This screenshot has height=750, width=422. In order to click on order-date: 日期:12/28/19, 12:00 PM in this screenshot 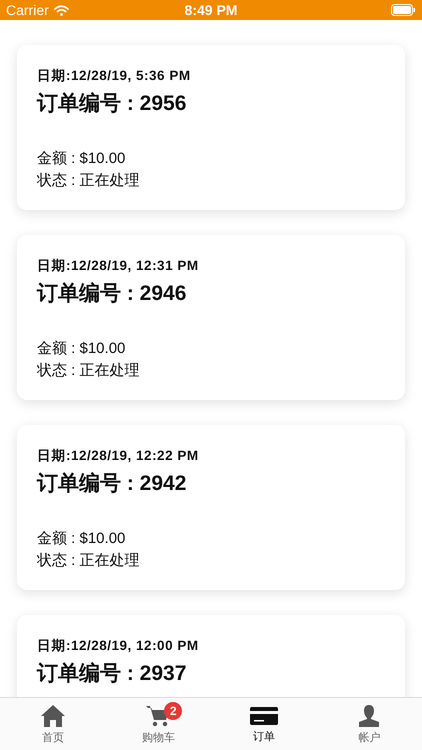, I will do `click(118, 646)`.